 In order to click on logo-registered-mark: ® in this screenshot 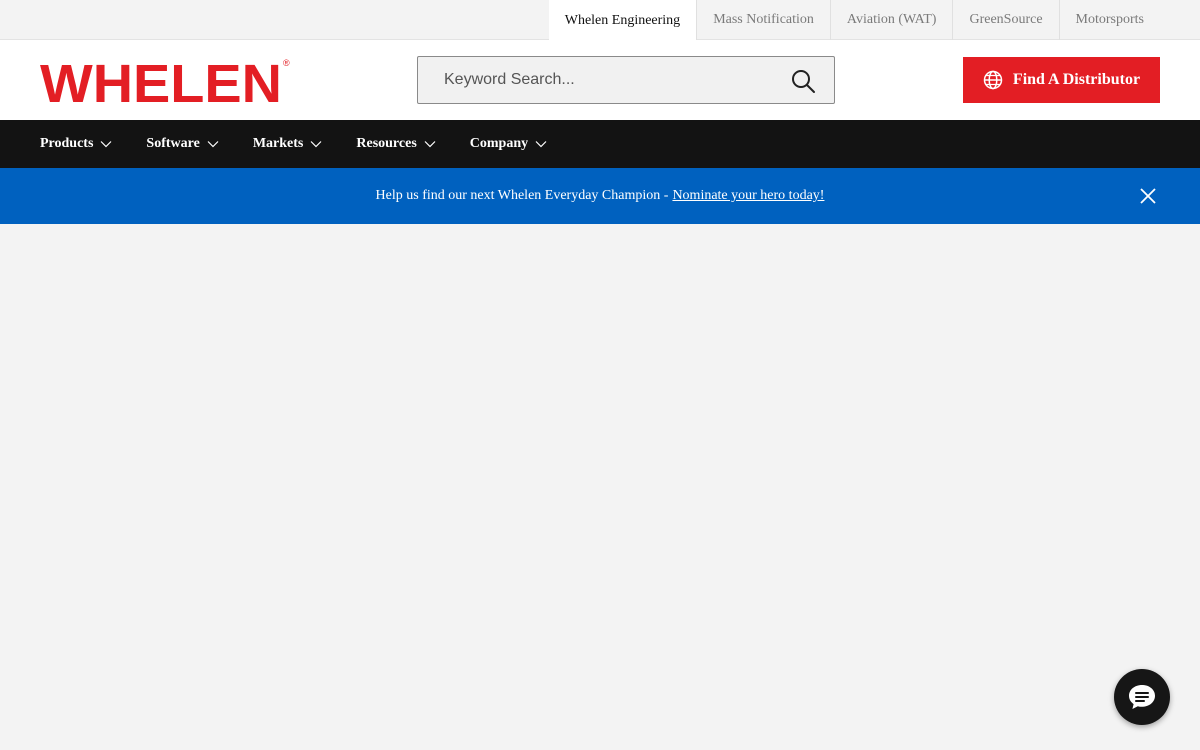, I will do `click(286, 63)`.